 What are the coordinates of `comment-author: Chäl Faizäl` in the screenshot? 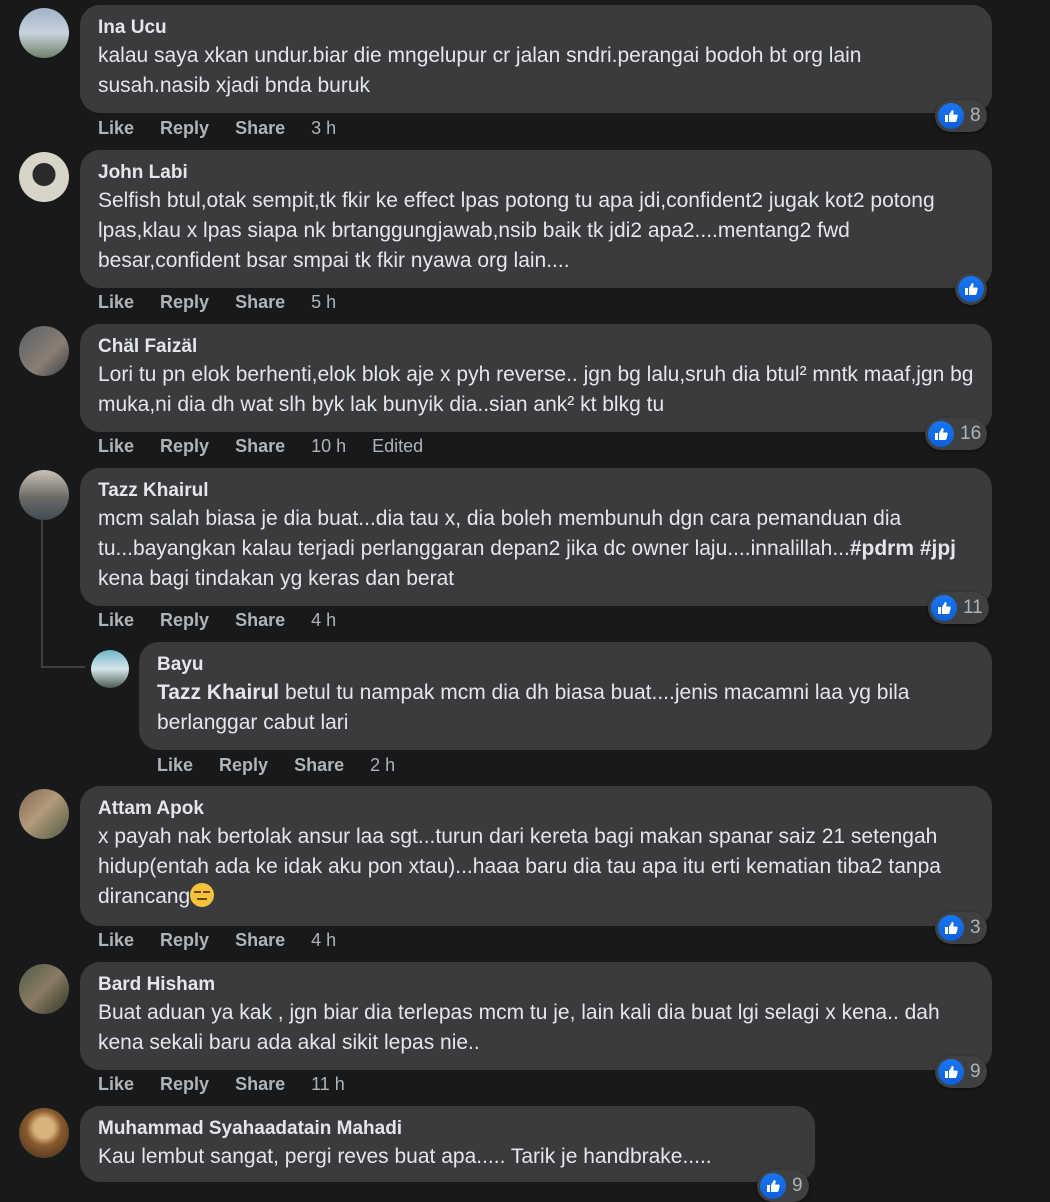 It's located at (536, 347).